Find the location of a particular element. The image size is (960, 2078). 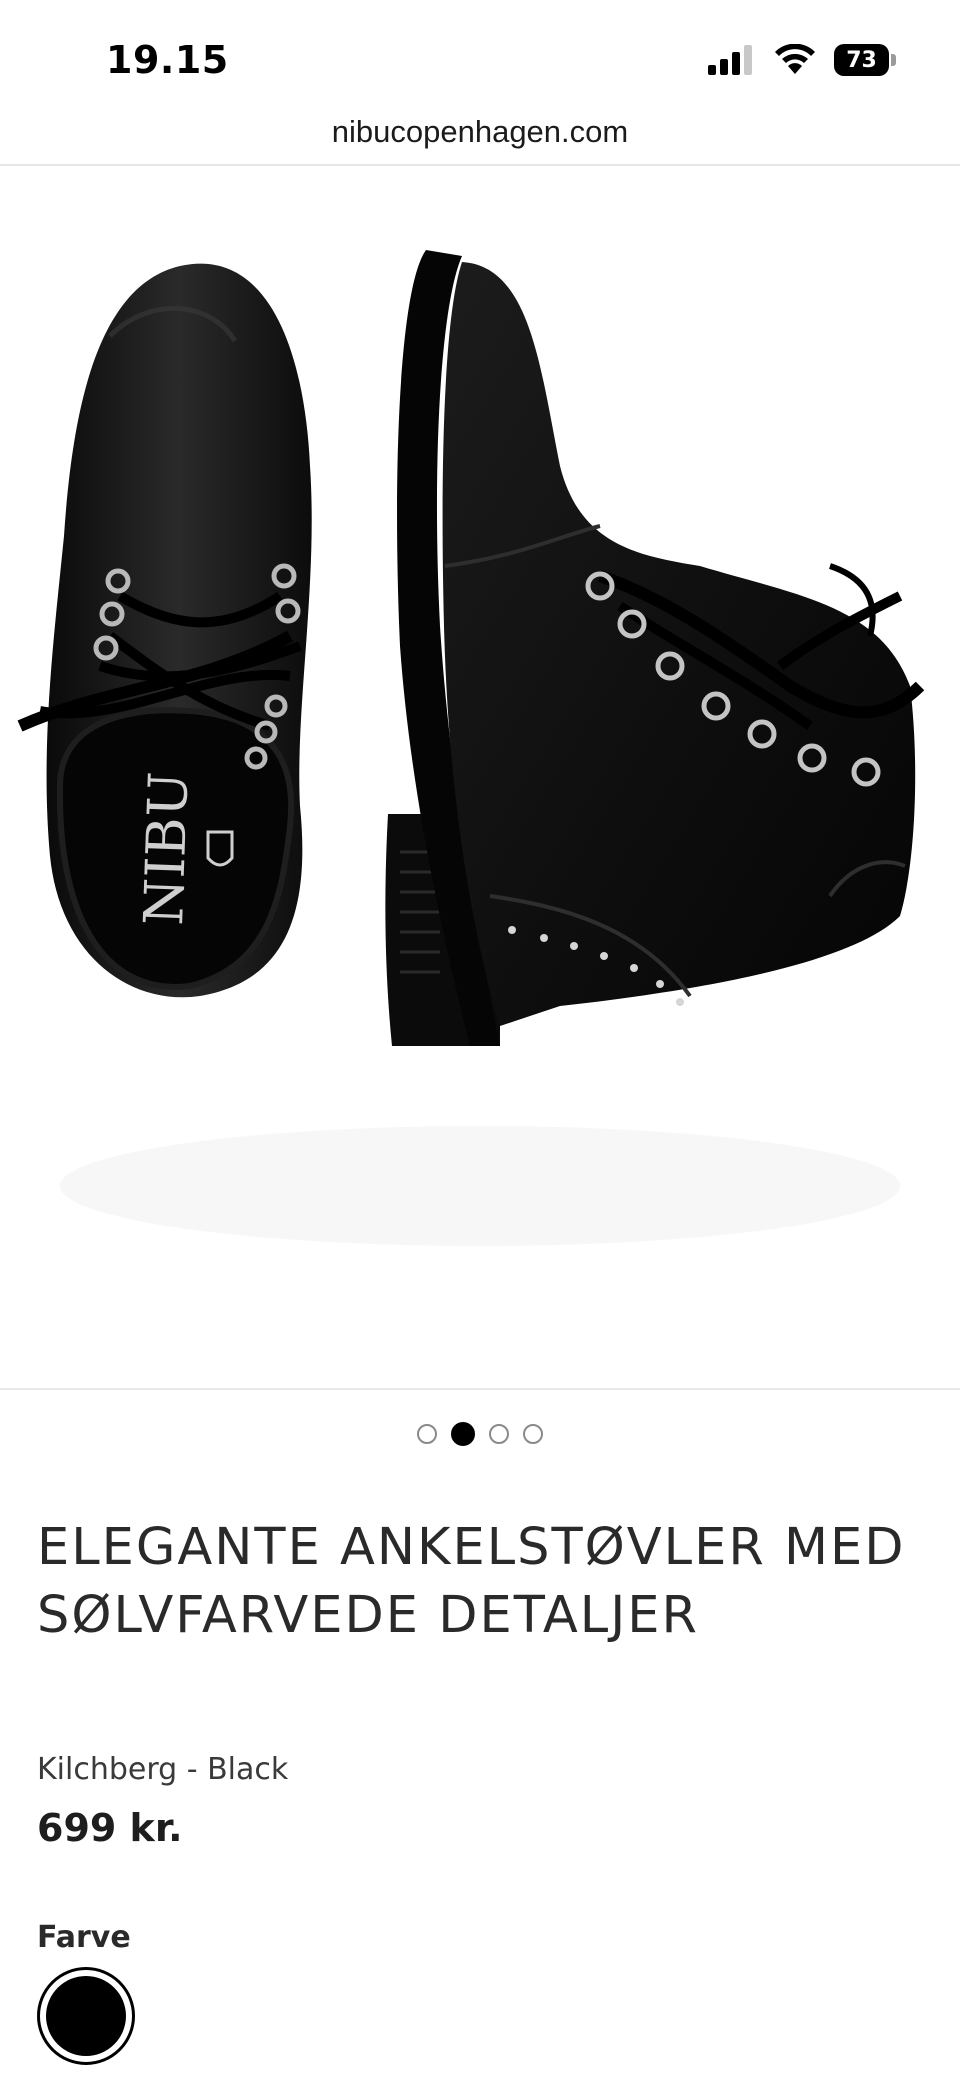

wifi-icon is located at coordinates (795, 59).